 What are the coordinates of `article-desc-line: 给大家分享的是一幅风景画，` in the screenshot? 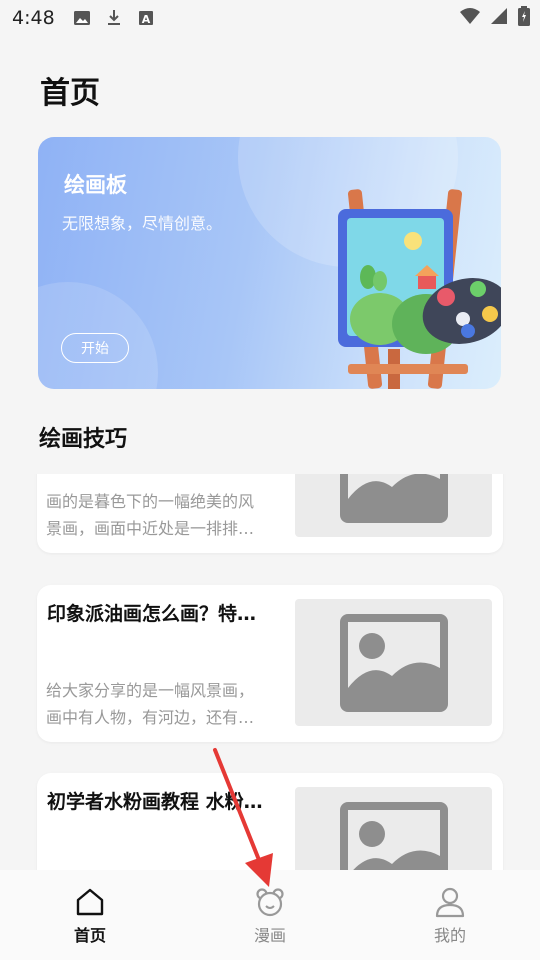 It's located at (150, 690).